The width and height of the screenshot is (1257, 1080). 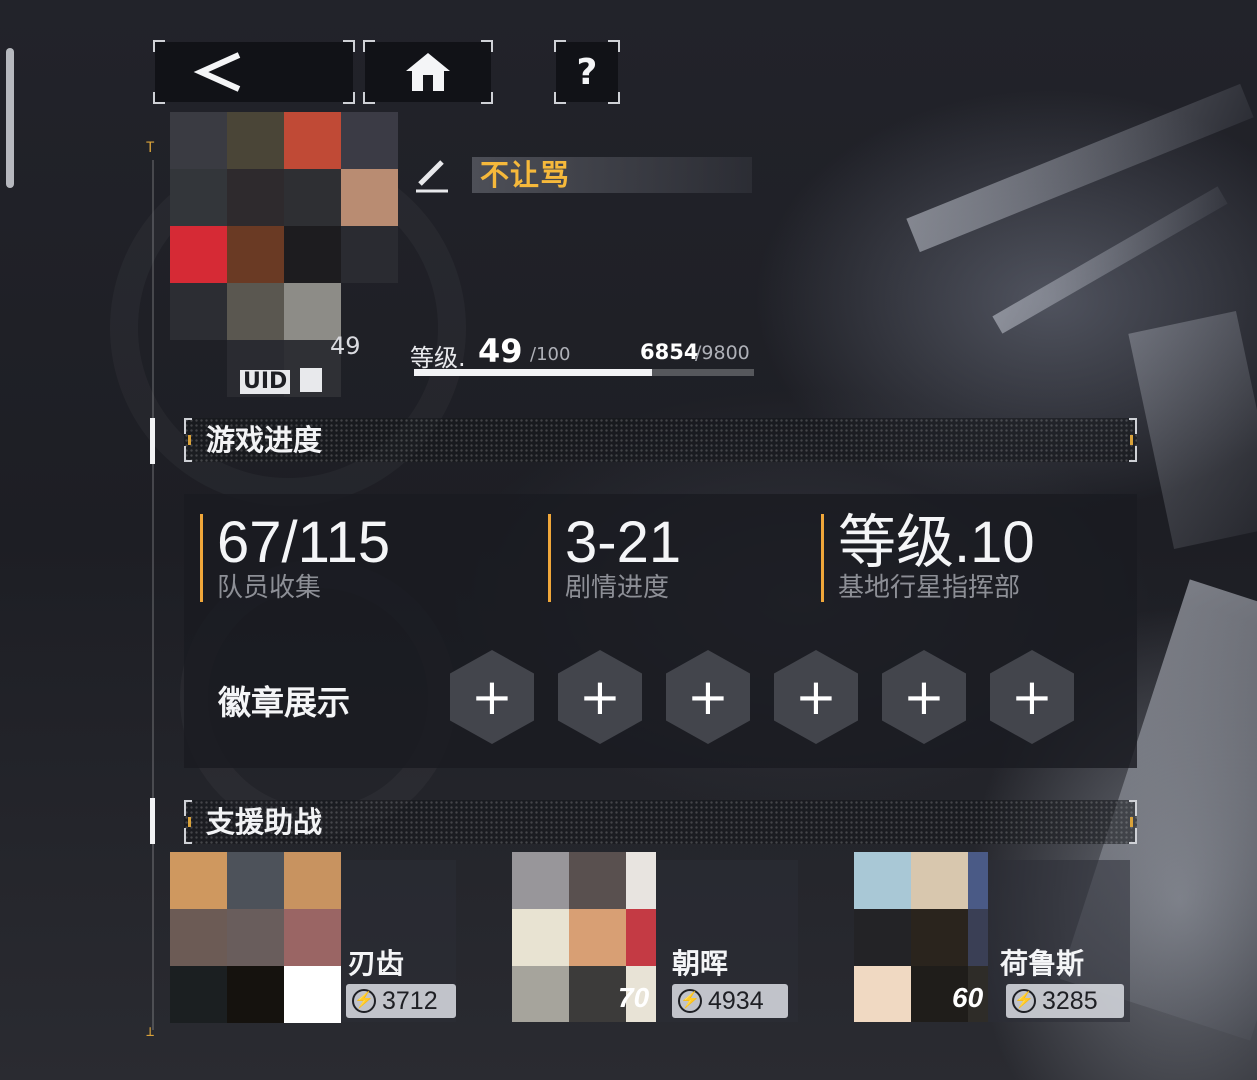 I want to click on help-button: ?, so click(x=587, y=72).